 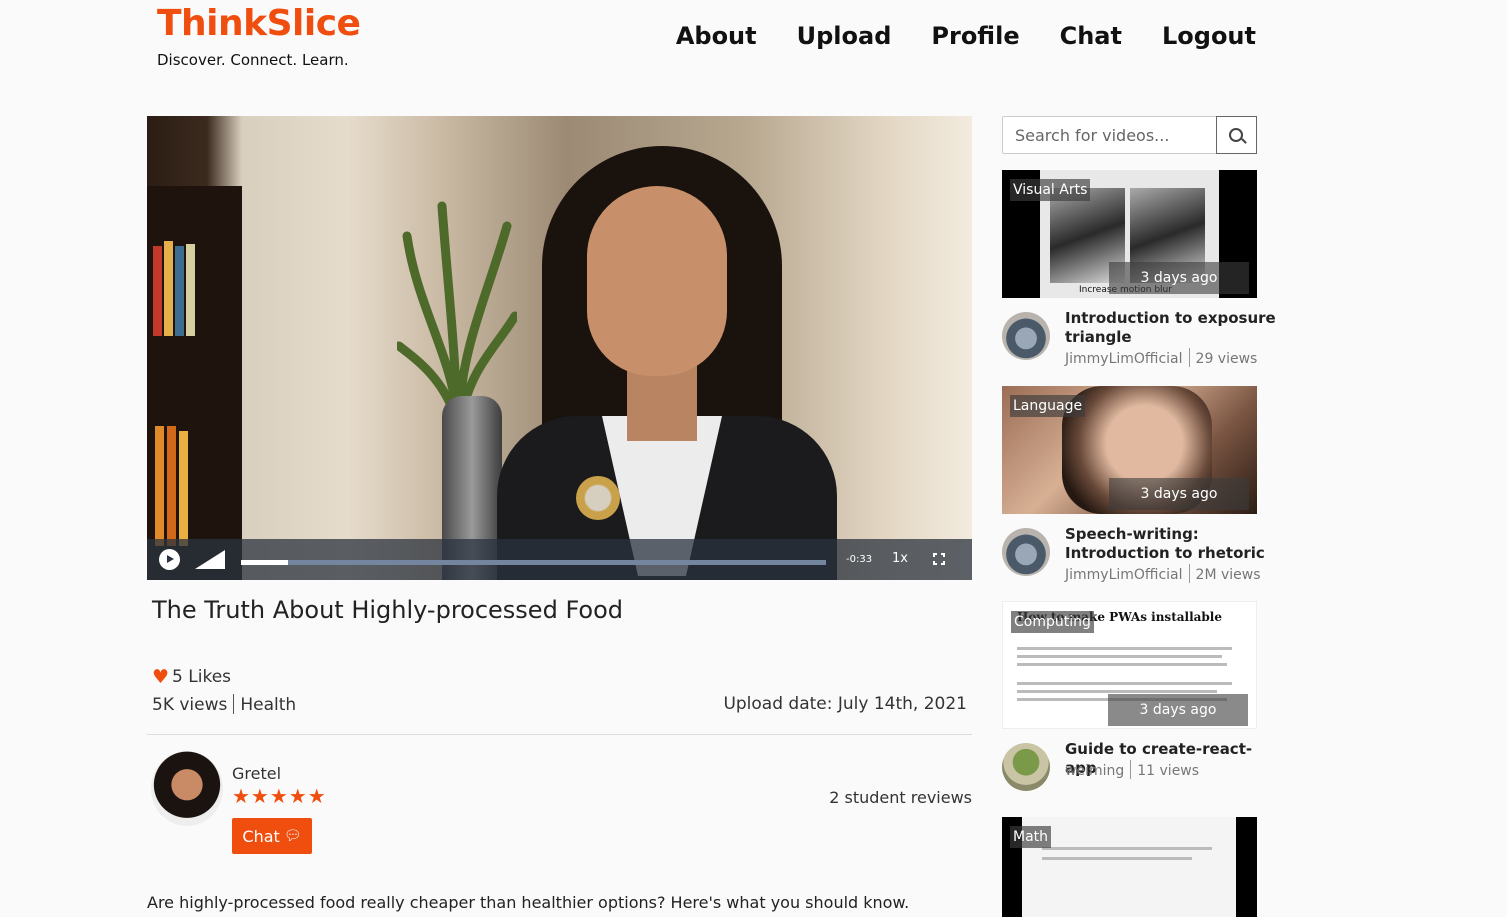 I want to click on video-card: Math, so click(x=1142, y=867).